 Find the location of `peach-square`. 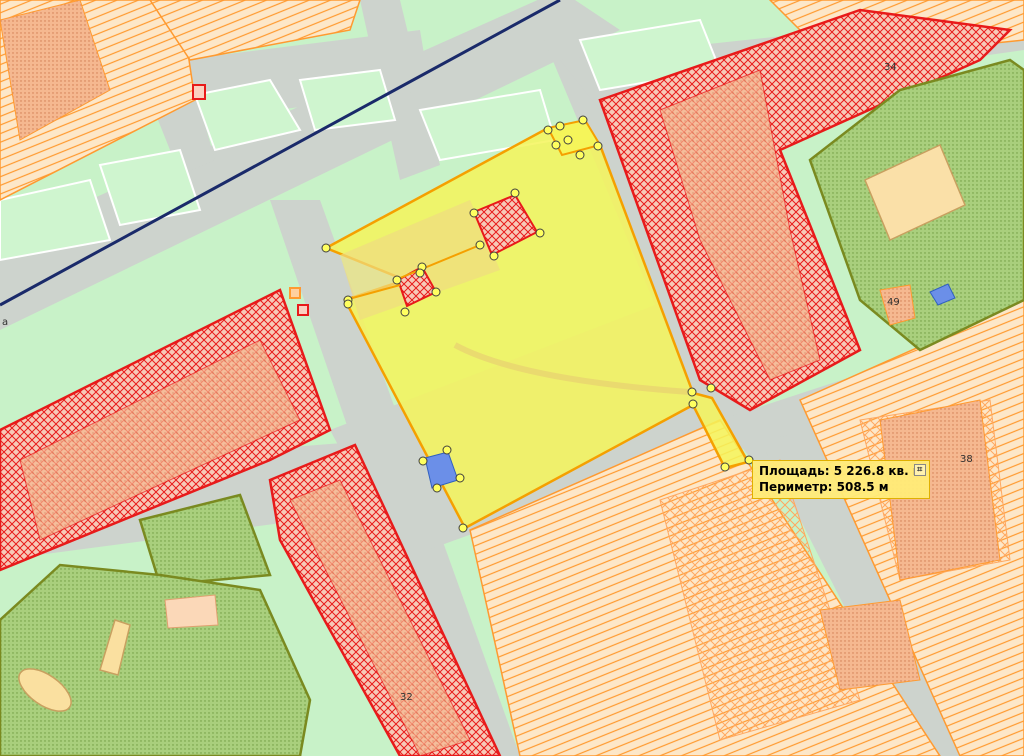

peach-square is located at coordinates (191, 611).